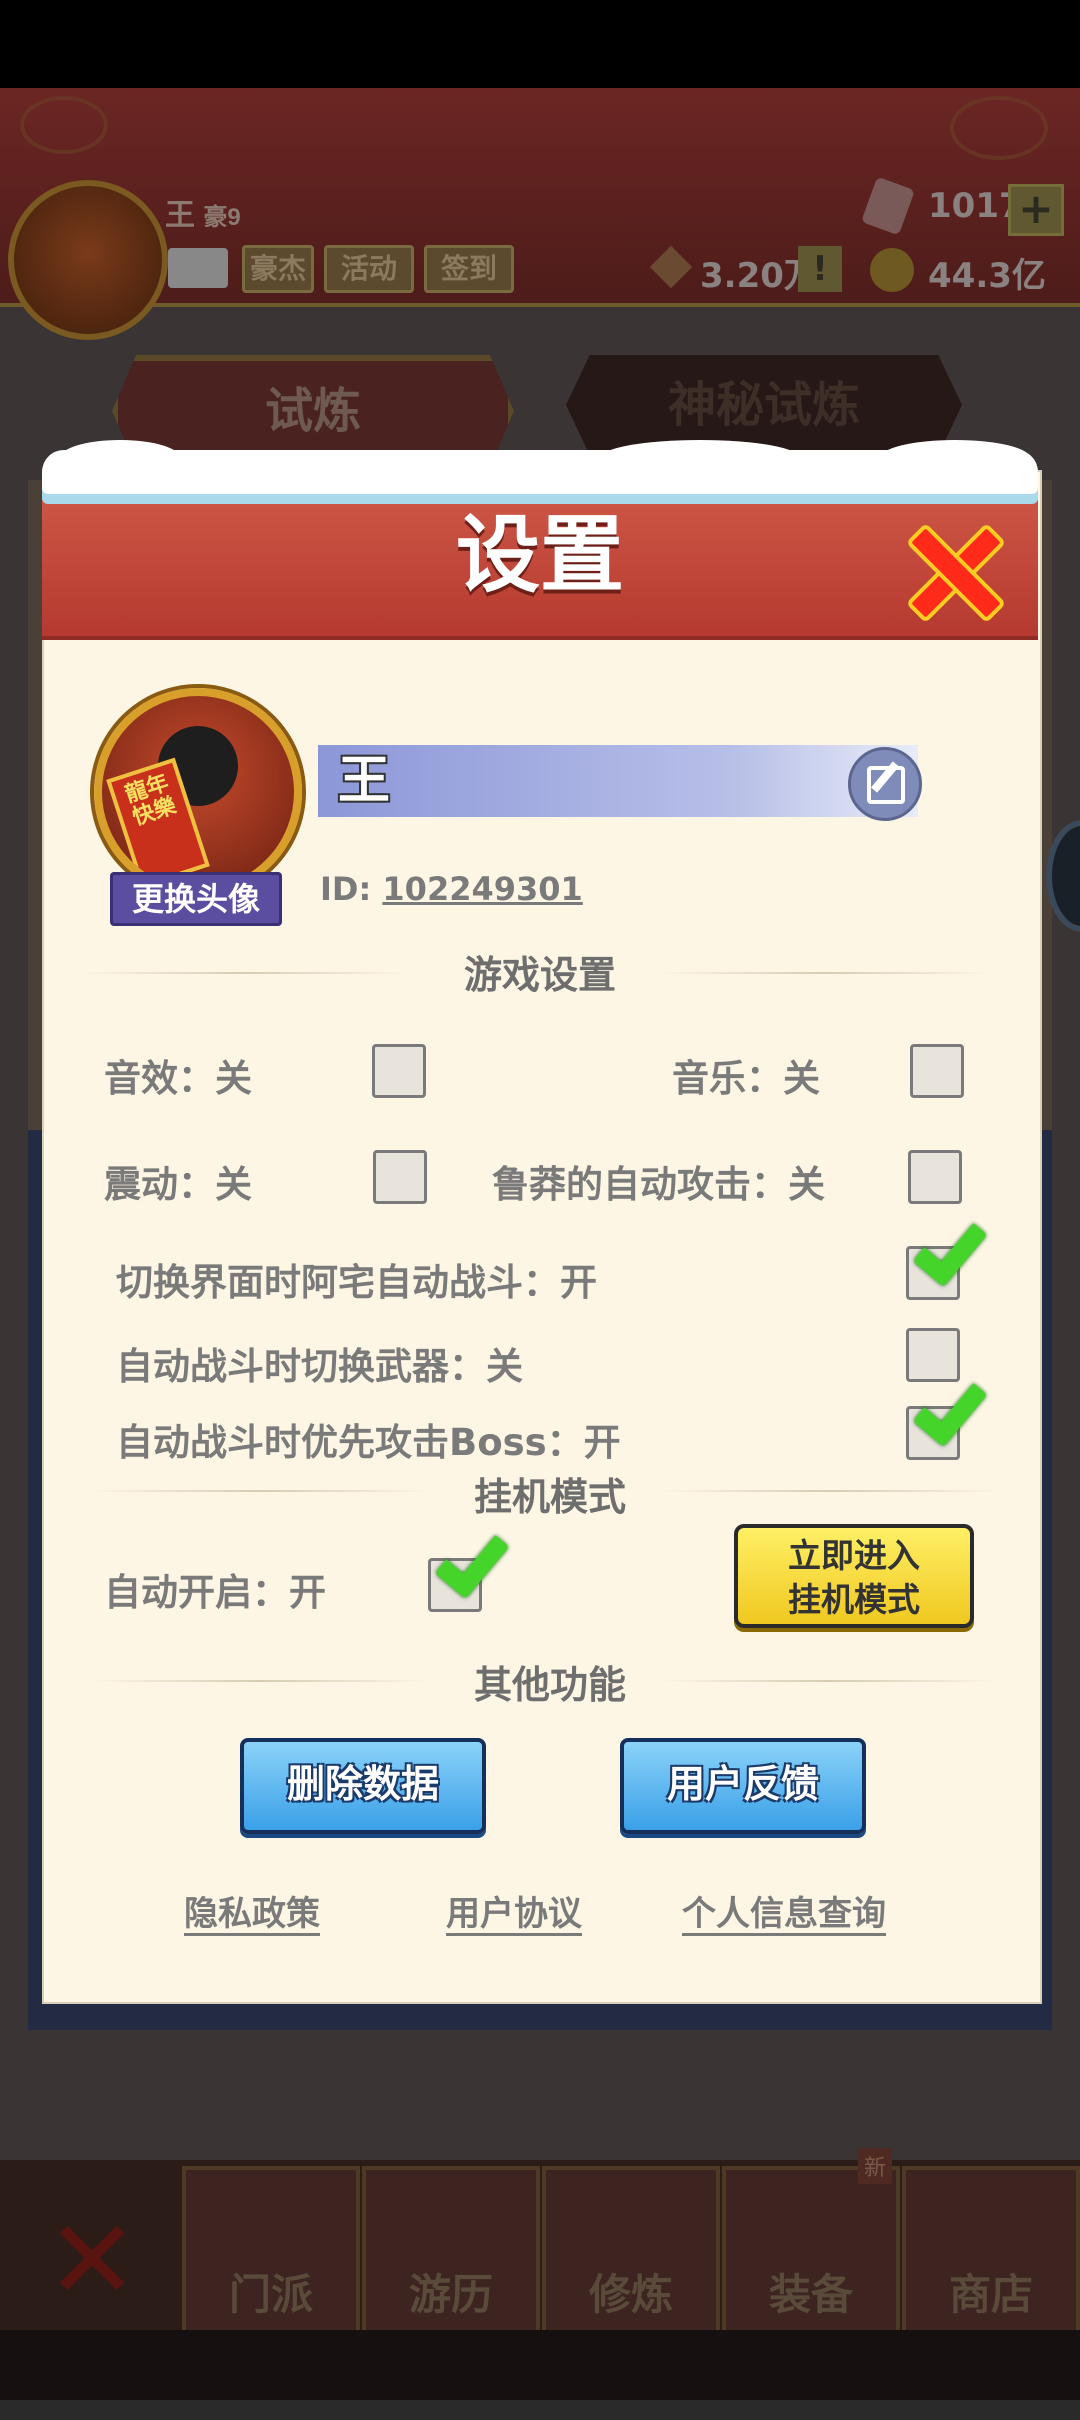  What do you see at coordinates (198, 792) in the screenshot?
I see `profile-avatar: 龍年快樂` at bounding box center [198, 792].